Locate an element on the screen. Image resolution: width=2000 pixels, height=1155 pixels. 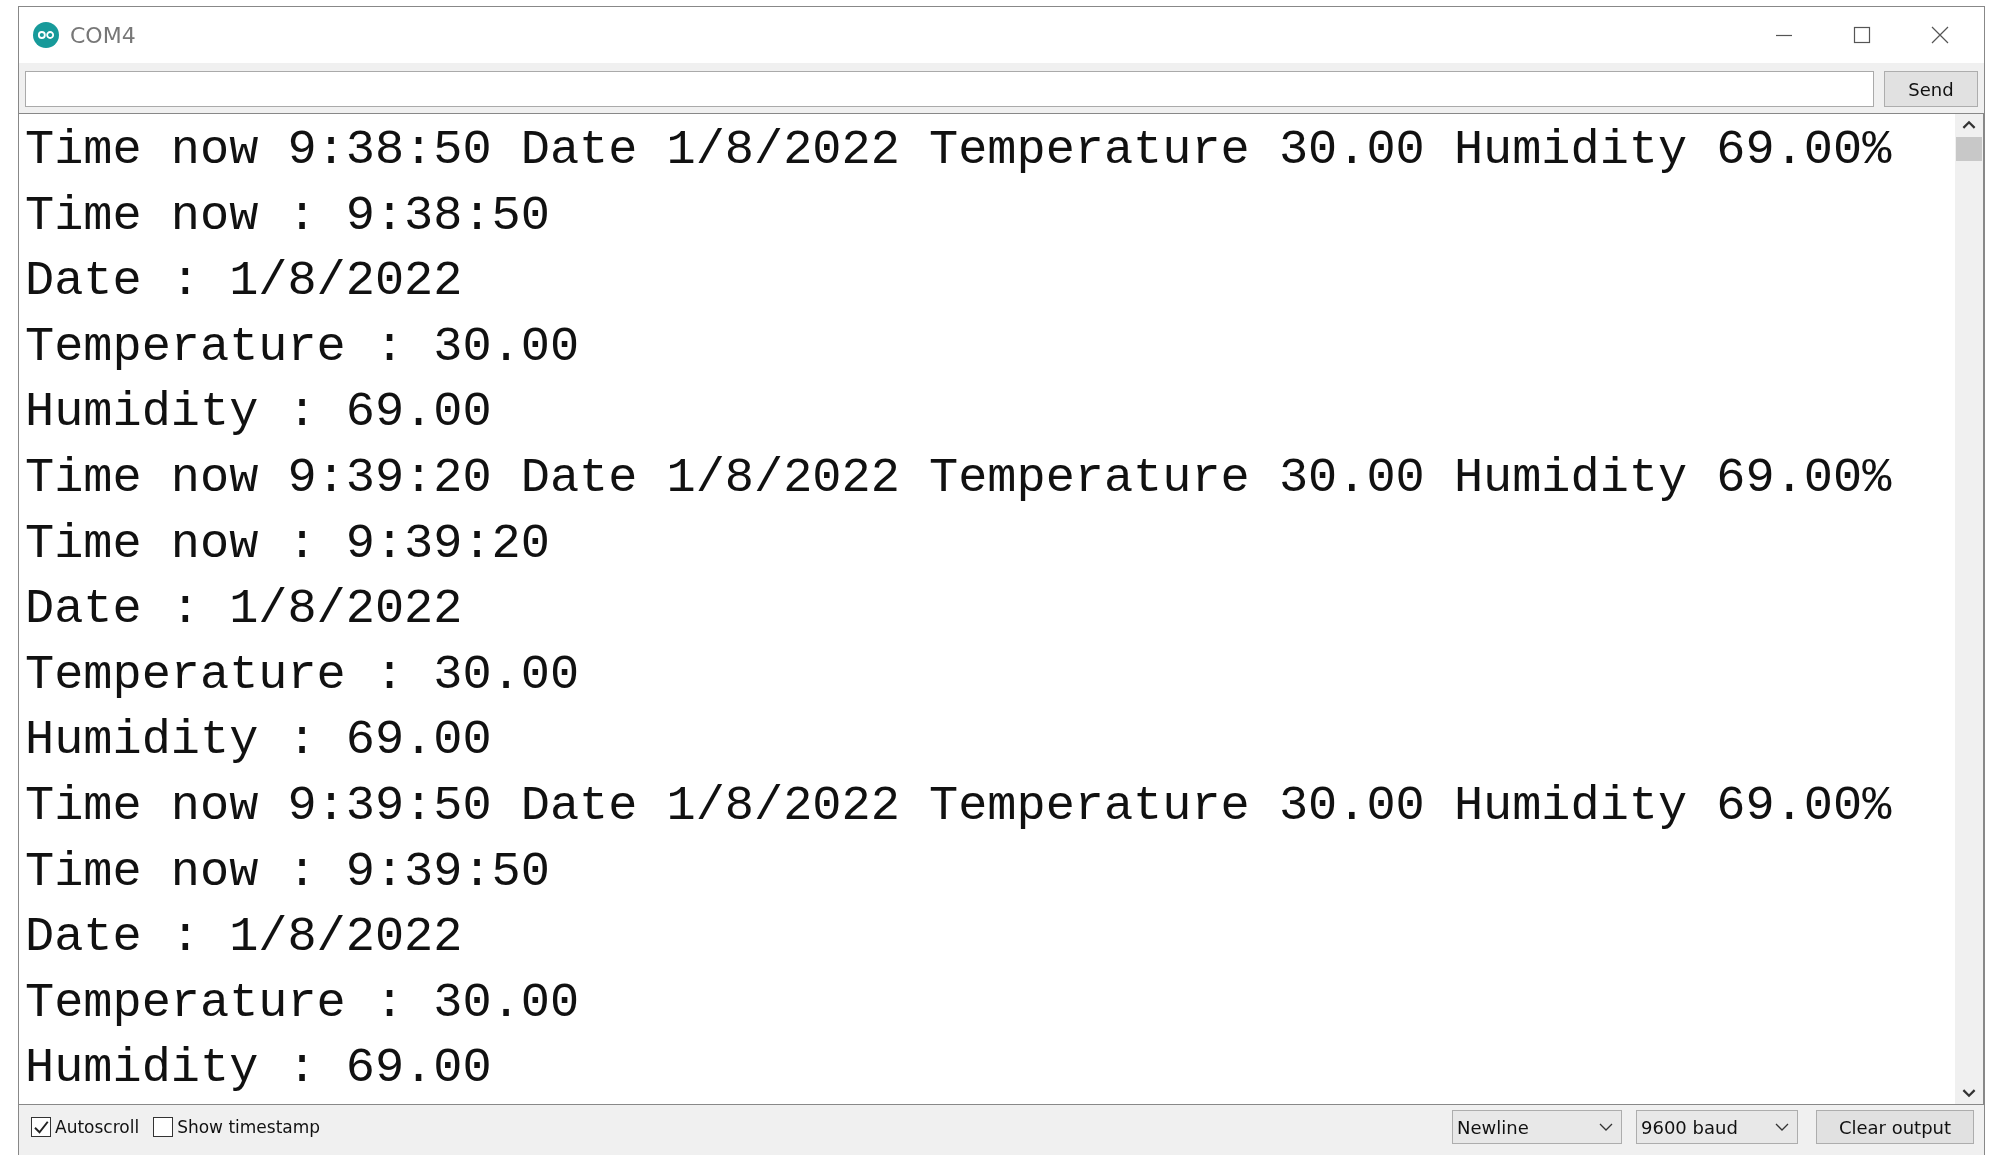
scroll-down-icon is located at coordinates (1969, 1093).